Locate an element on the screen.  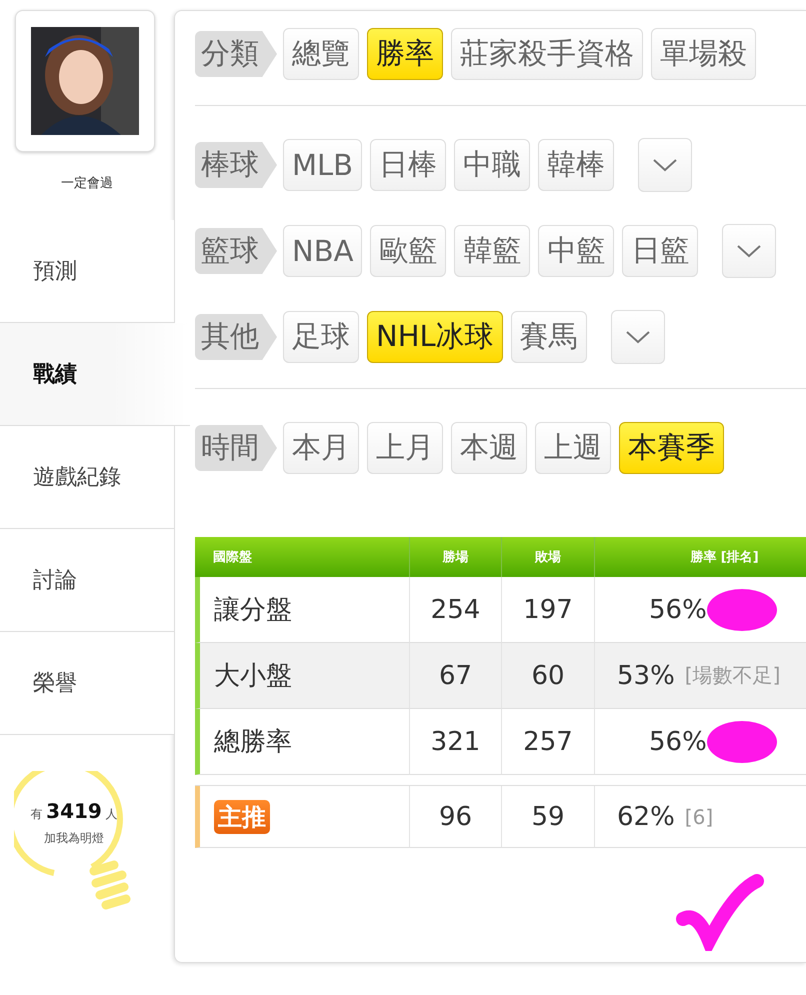
wins-value: 67 is located at coordinates (455, 675).